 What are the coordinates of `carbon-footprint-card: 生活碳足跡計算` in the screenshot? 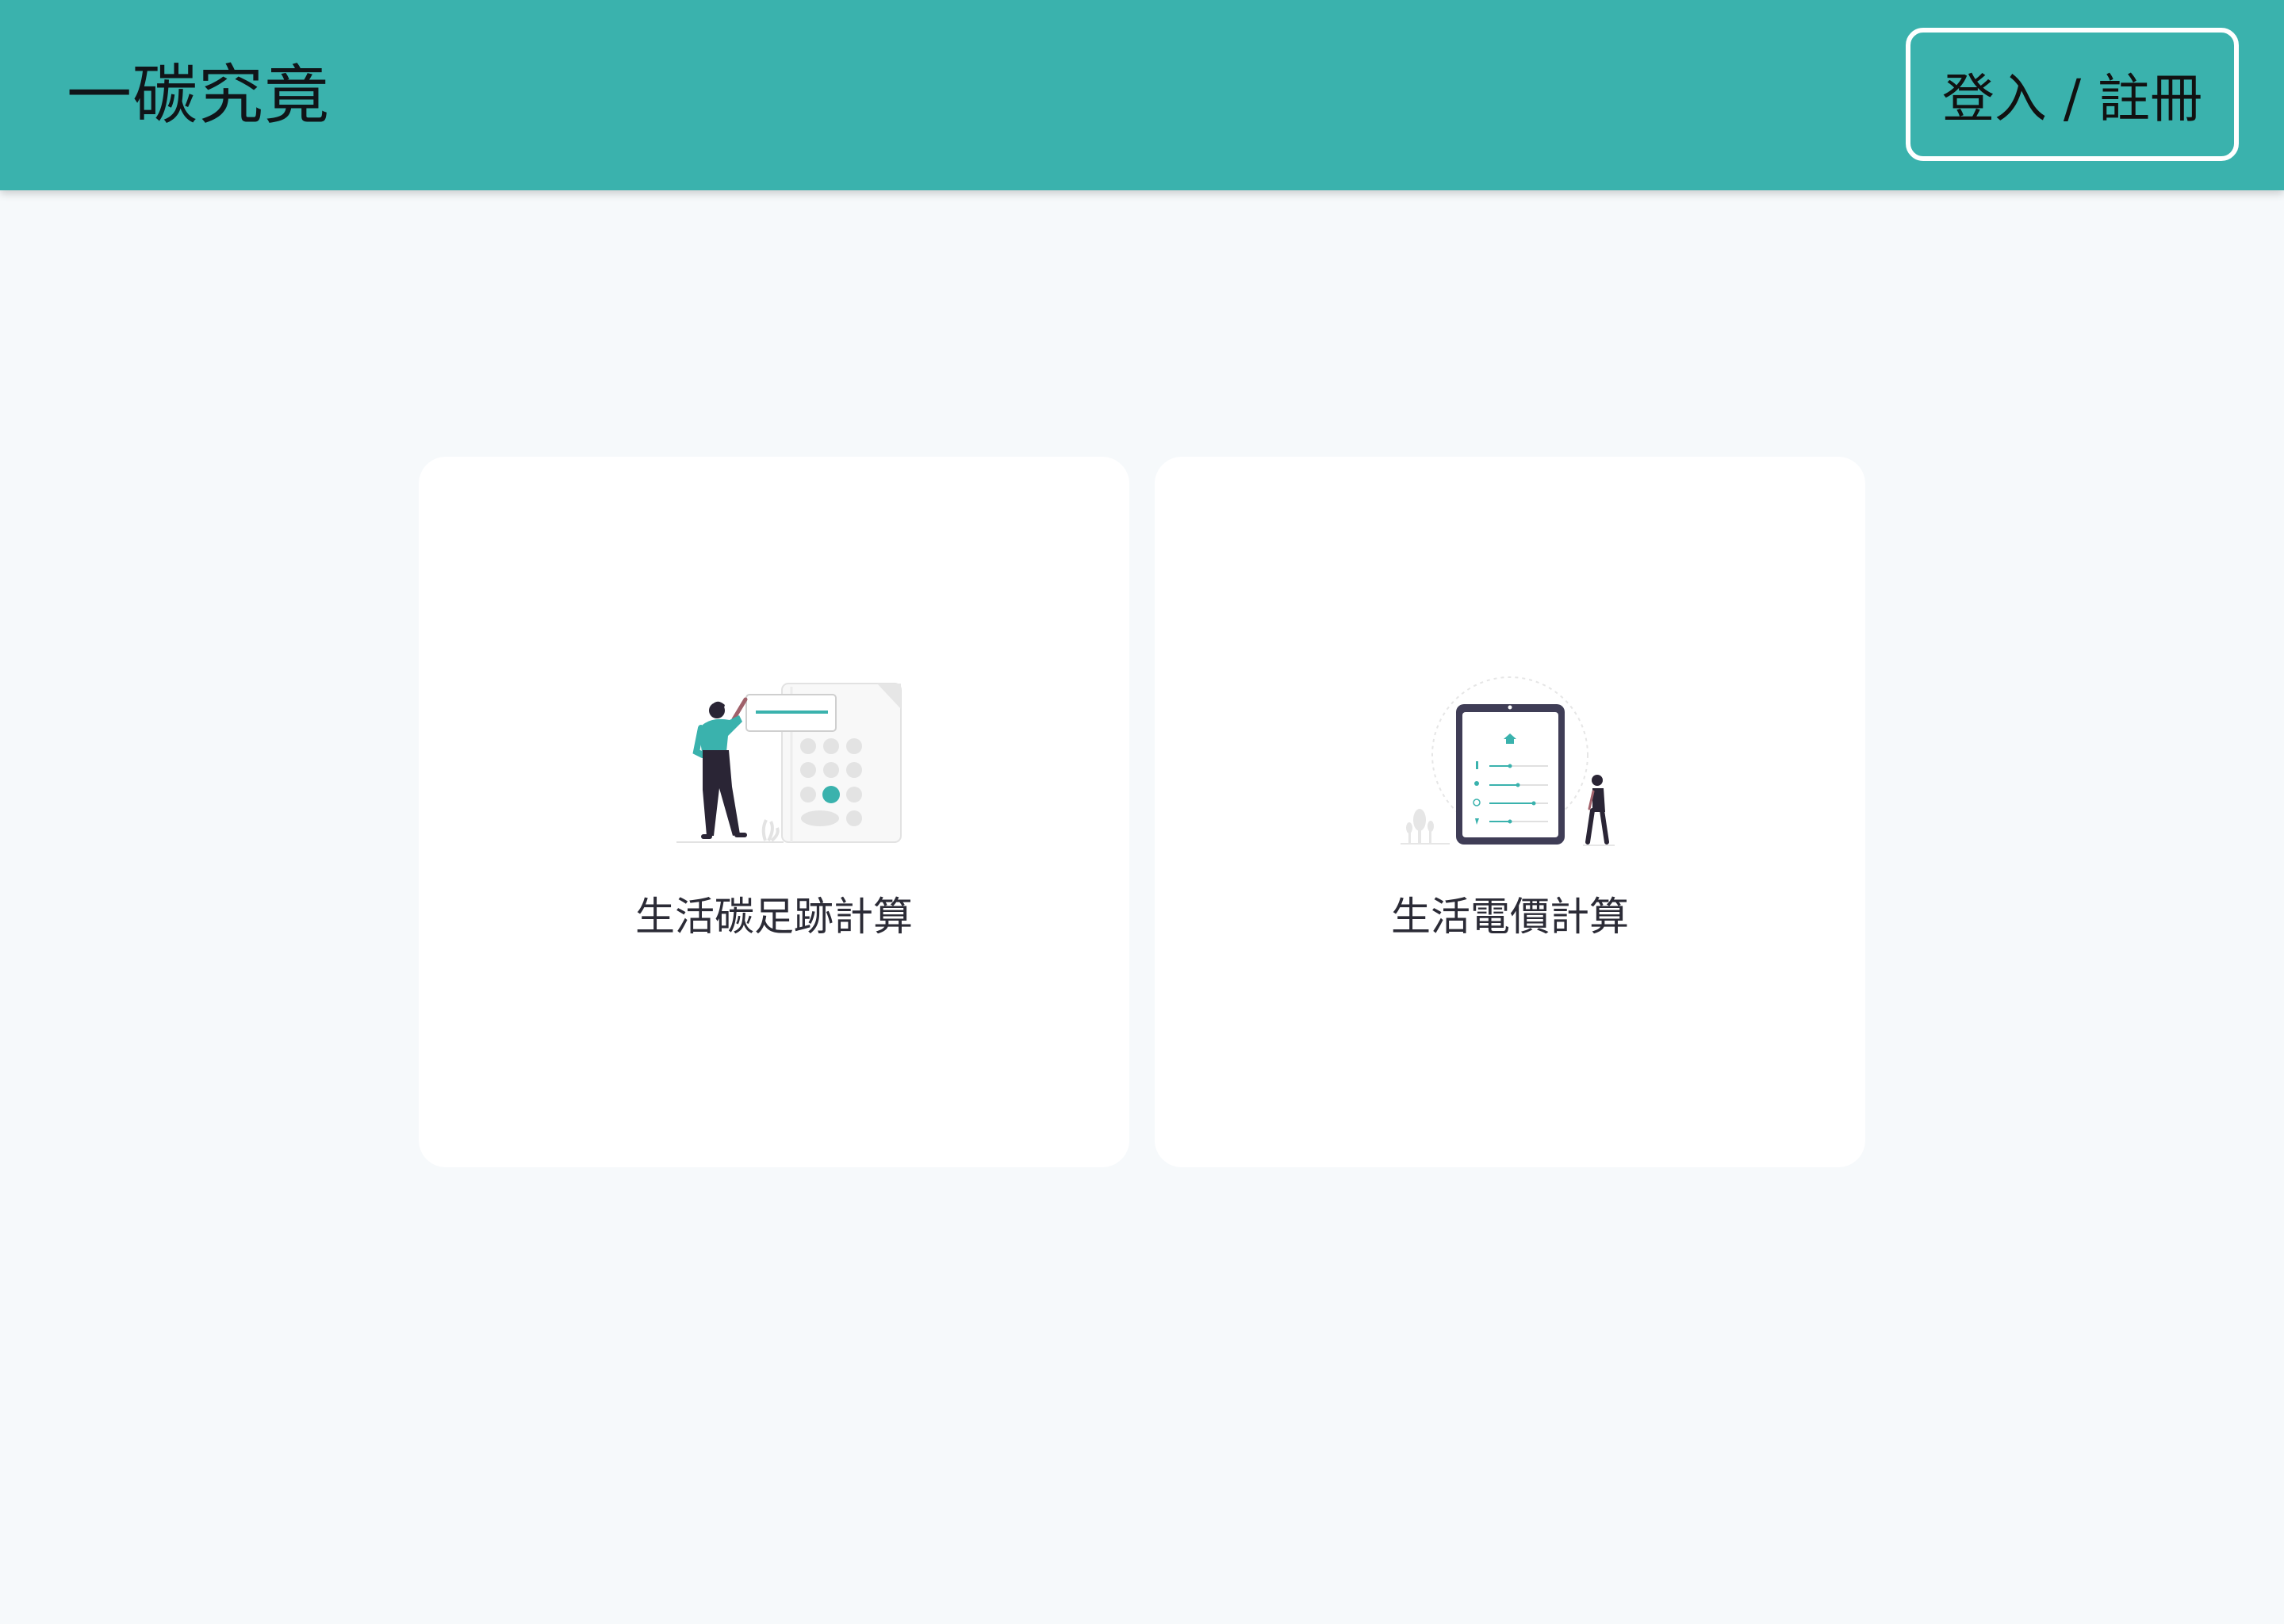 It's located at (774, 812).